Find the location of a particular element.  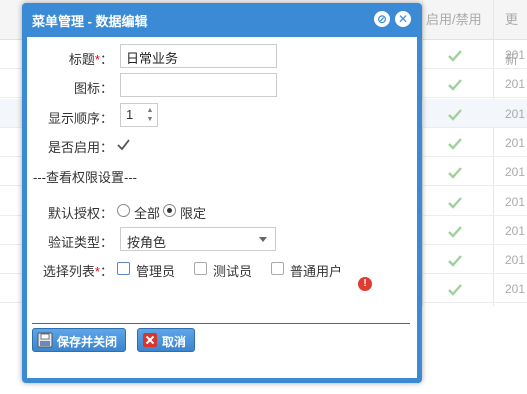

dialog-title: 菜单管理 - 数据编辑 is located at coordinates (90, 21).